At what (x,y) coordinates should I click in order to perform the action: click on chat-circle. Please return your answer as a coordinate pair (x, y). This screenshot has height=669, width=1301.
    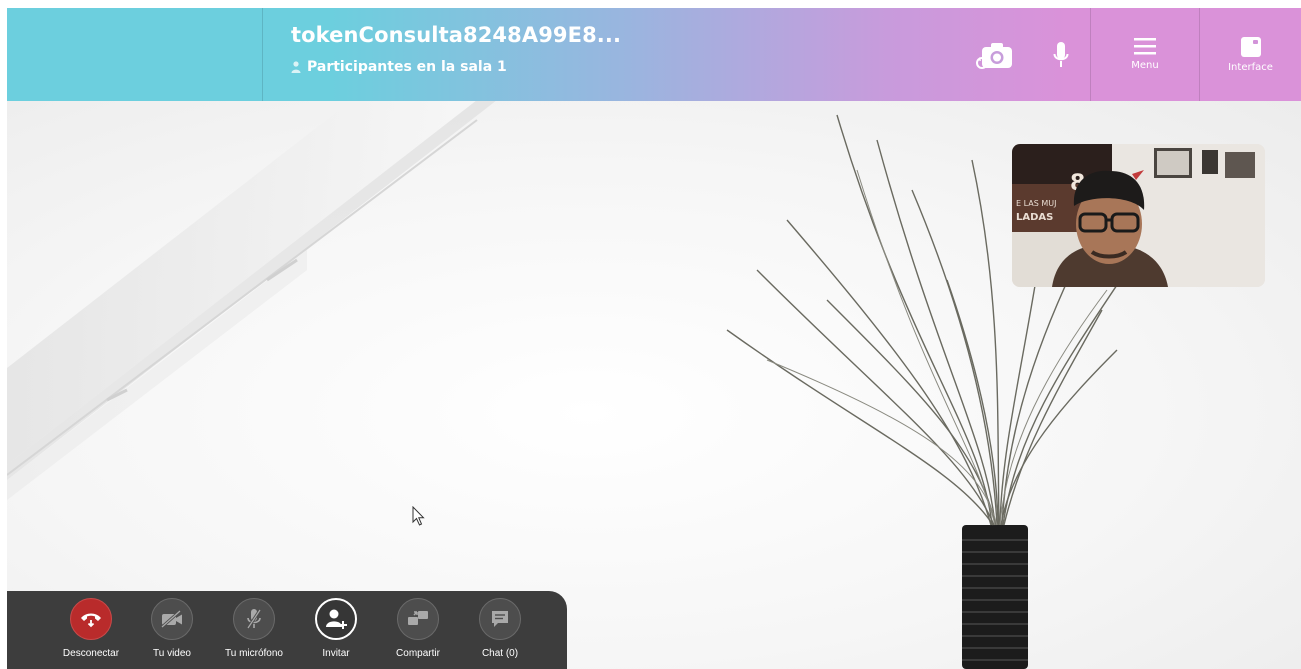
    Looking at the image, I should click on (500, 619).